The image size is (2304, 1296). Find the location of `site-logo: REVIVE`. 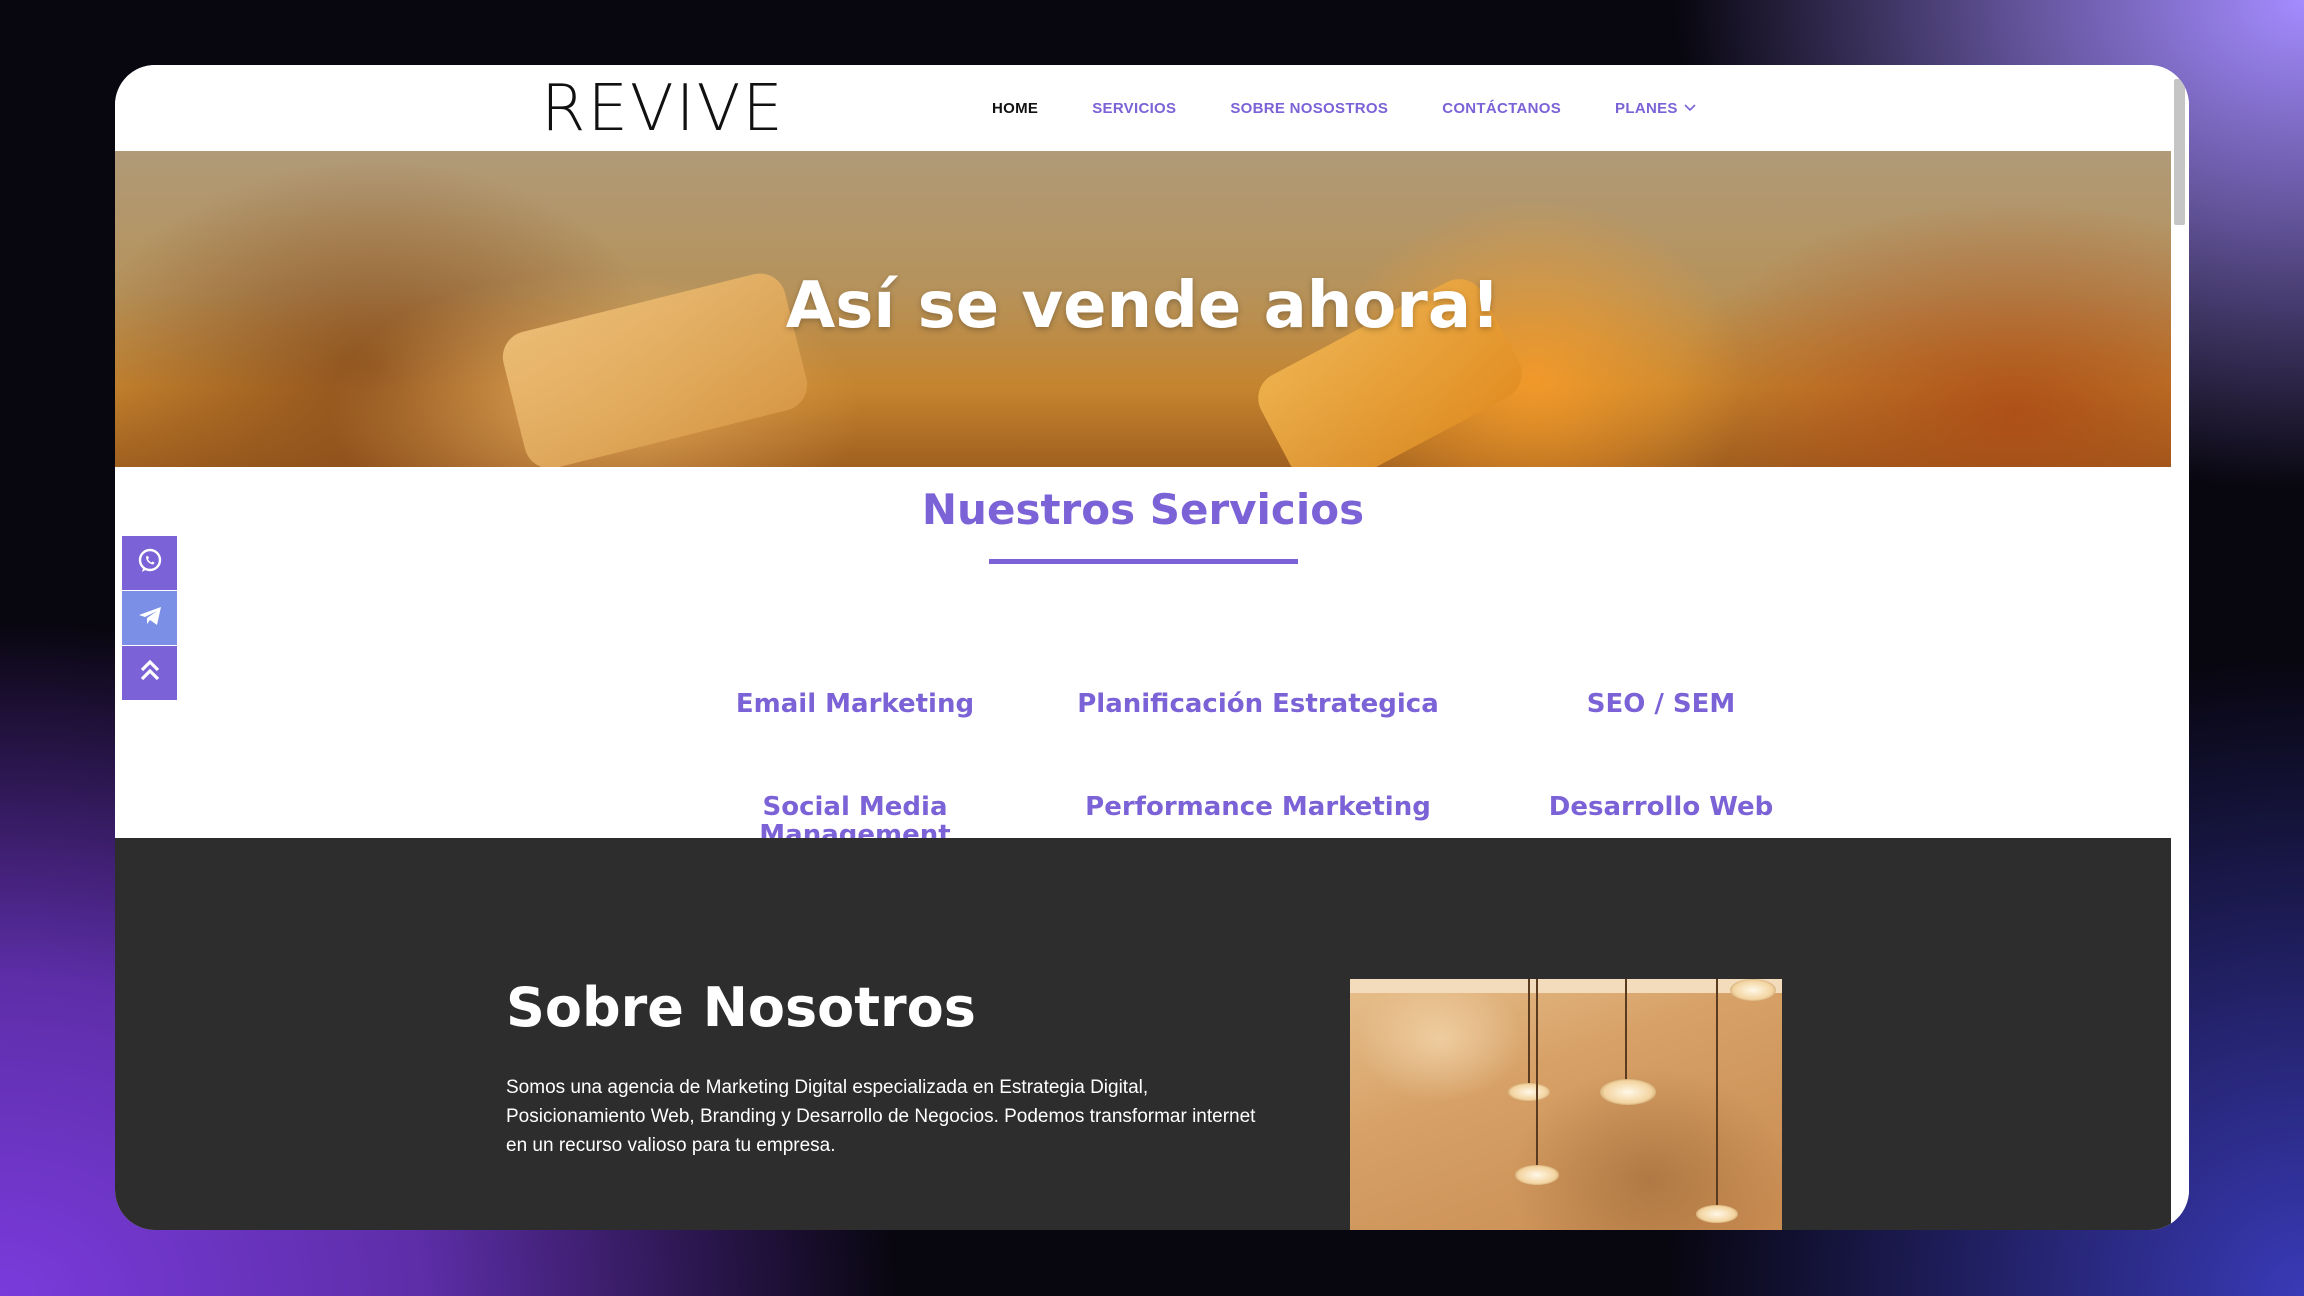

site-logo: REVIVE is located at coordinates (663, 109).